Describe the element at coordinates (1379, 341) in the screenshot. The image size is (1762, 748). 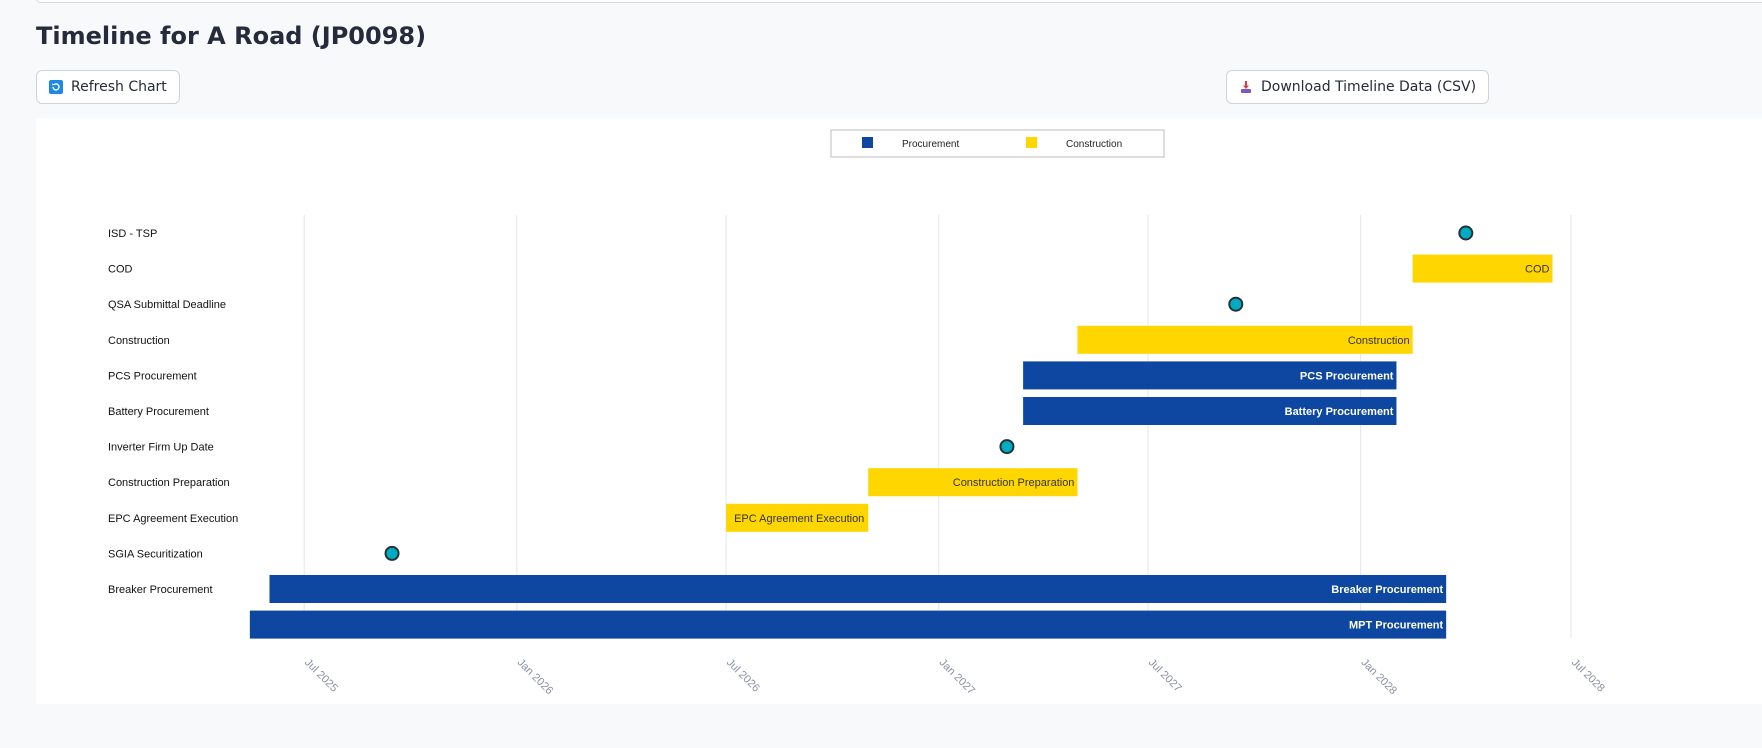
I see `bar-label: Construction` at that location.